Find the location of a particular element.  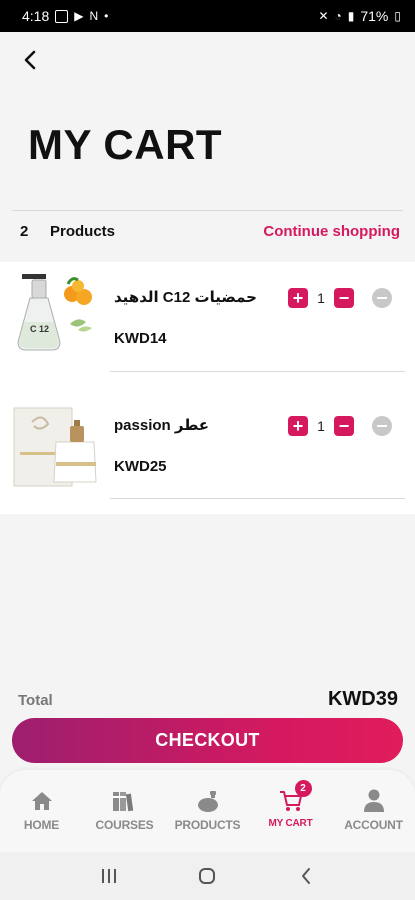

wifi-icon: ◔ is located at coordinates (338, 16).